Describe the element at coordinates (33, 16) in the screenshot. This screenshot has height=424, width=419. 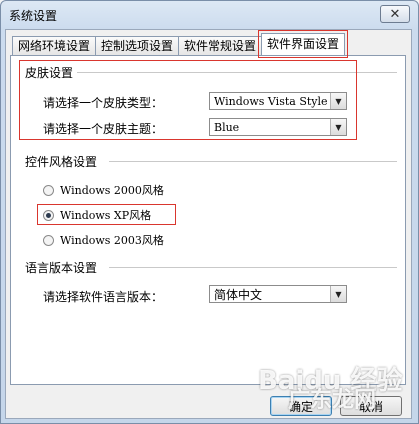
I see `window-title: 系统设置` at that location.